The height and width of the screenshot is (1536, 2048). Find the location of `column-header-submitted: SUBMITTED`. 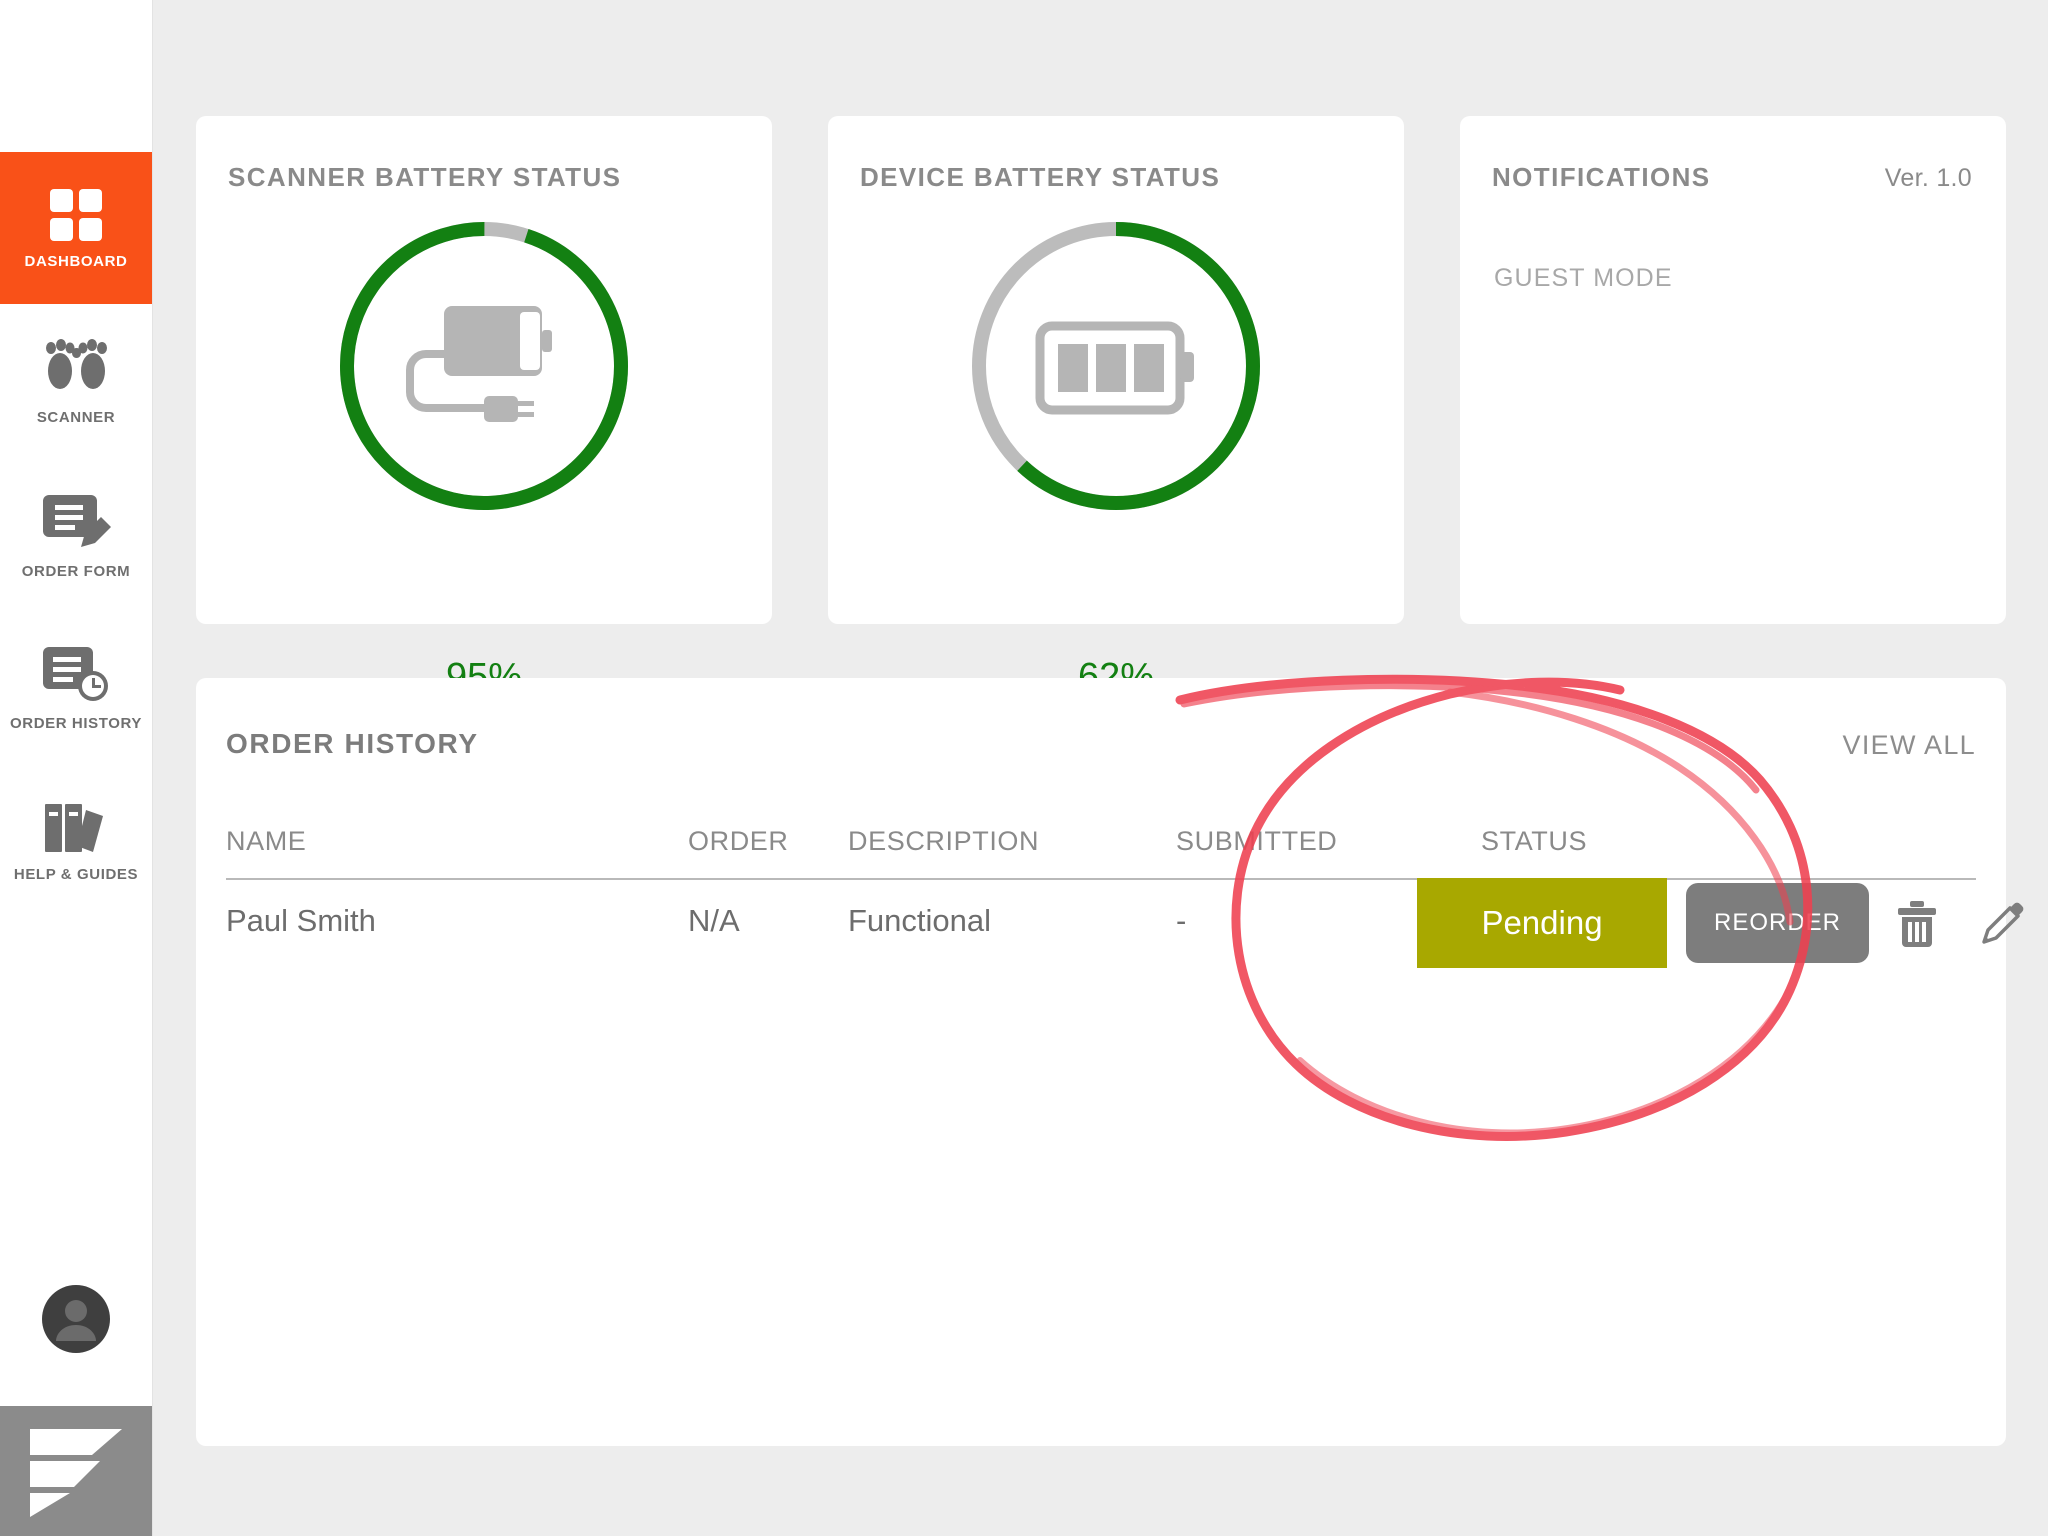

column-header-submitted: SUBMITTED is located at coordinates (1257, 841).